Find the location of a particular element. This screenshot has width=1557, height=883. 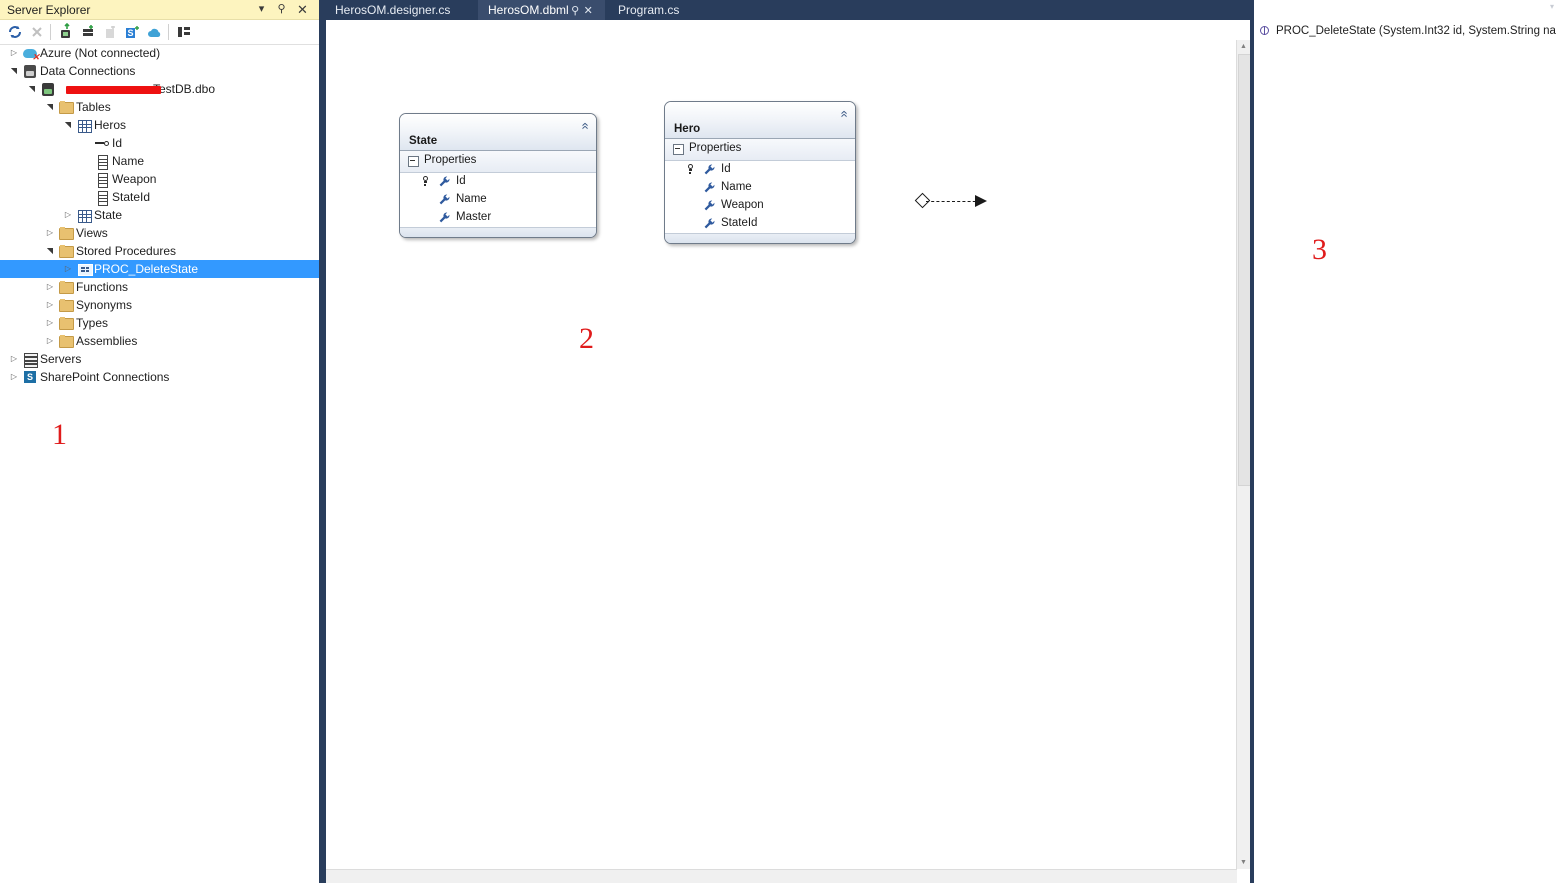

sql-server-object-icon: S is located at coordinates (132, 32).